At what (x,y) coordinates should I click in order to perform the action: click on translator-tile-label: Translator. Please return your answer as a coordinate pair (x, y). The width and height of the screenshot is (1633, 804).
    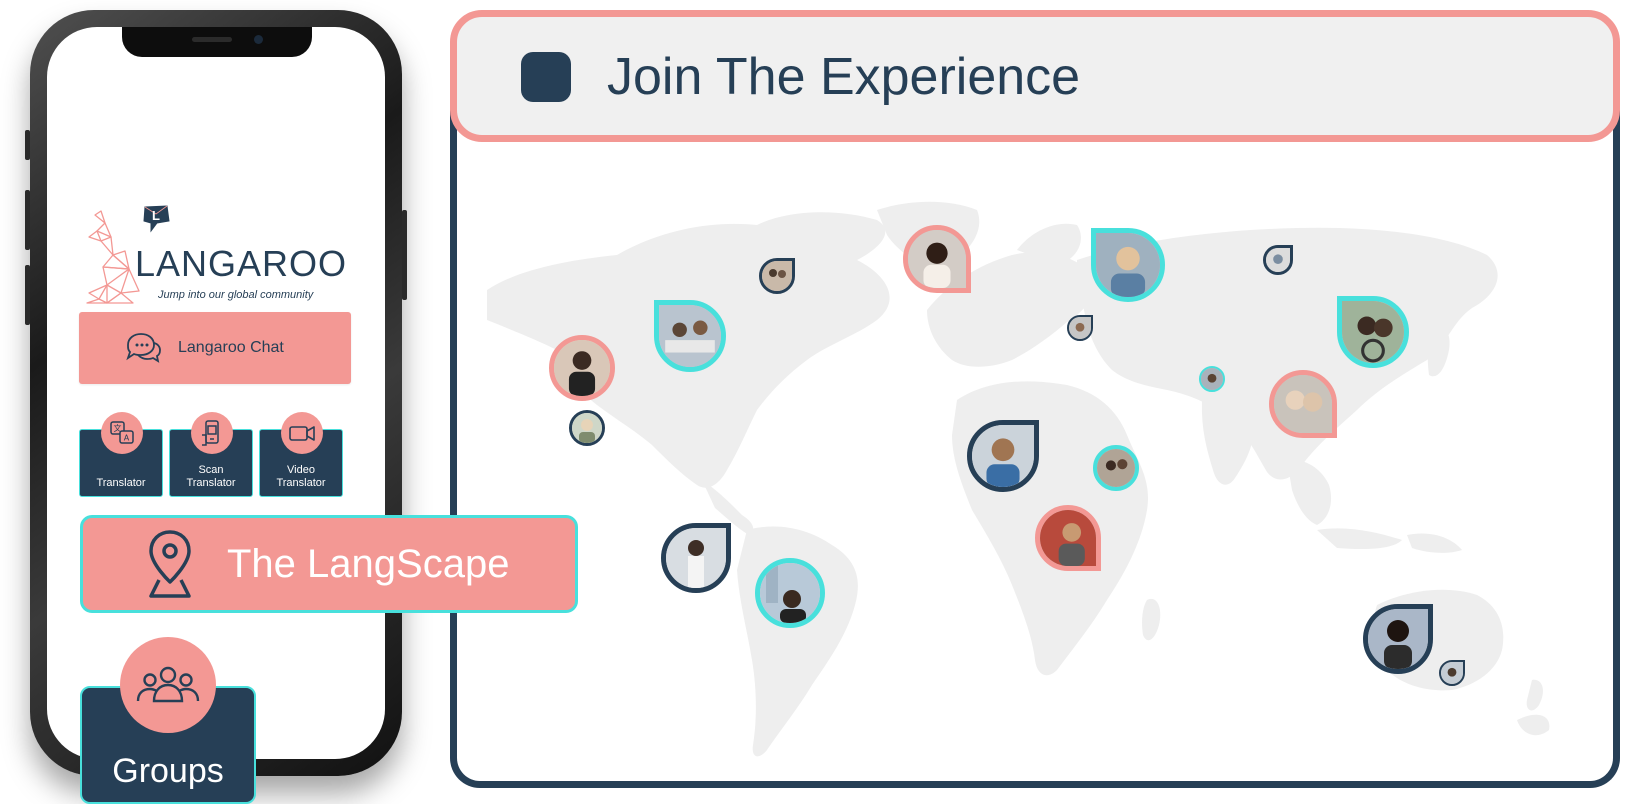
    Looking at the image, I should click on (121, 483).